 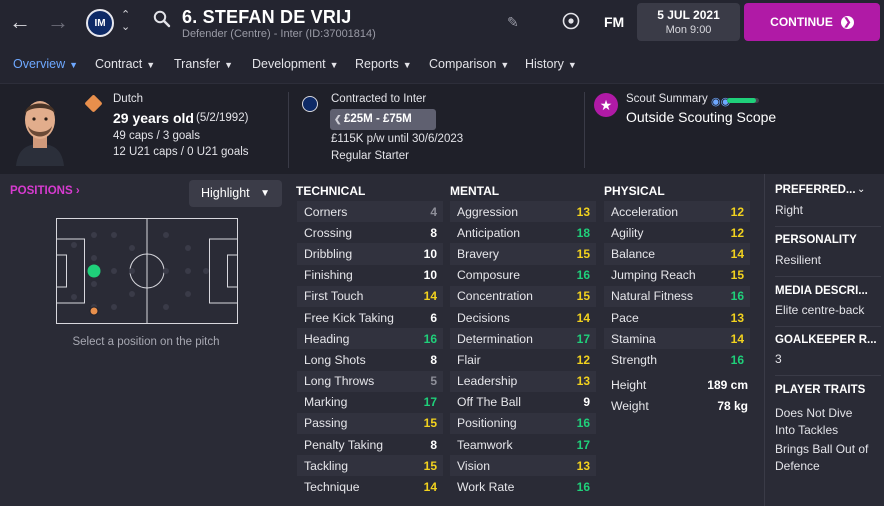 I want to click on attribute-value: 16, so click(x=430, y=338).